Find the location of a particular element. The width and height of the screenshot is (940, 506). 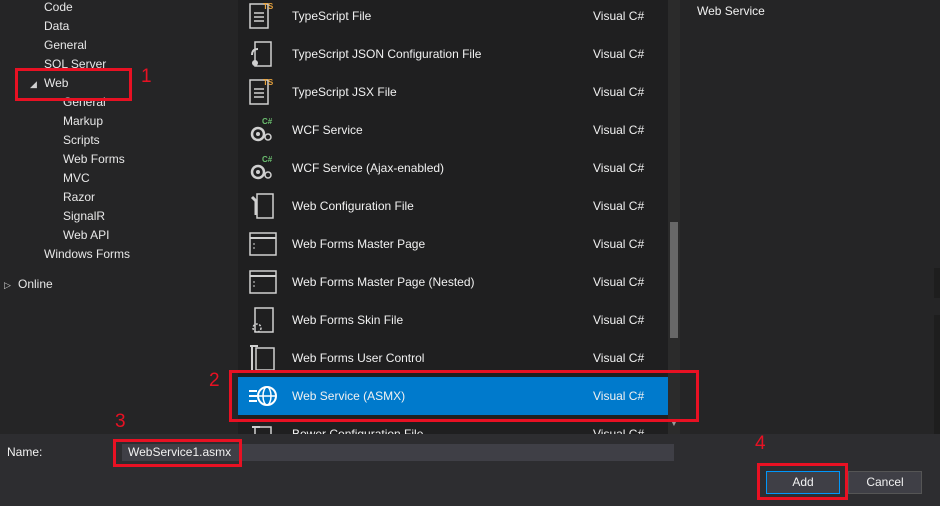

scrollbar-thumb is located at coordinates (674, 280).